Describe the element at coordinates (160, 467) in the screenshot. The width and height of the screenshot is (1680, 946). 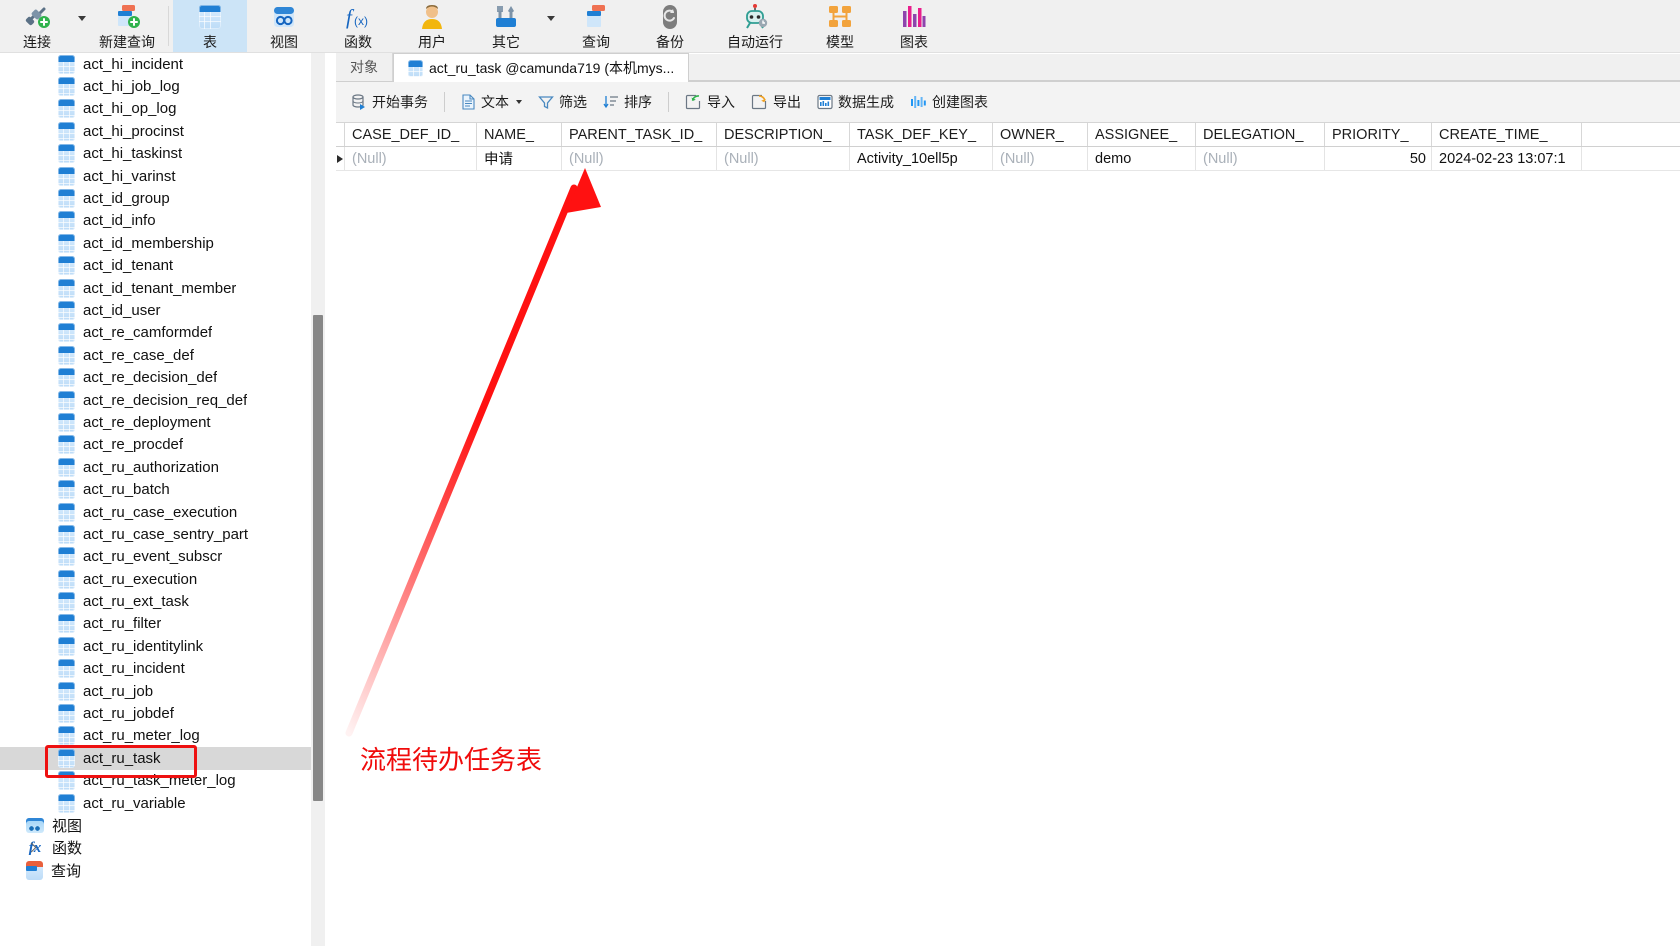
I see `tree-item-table: act_ru_authorization` at that location.